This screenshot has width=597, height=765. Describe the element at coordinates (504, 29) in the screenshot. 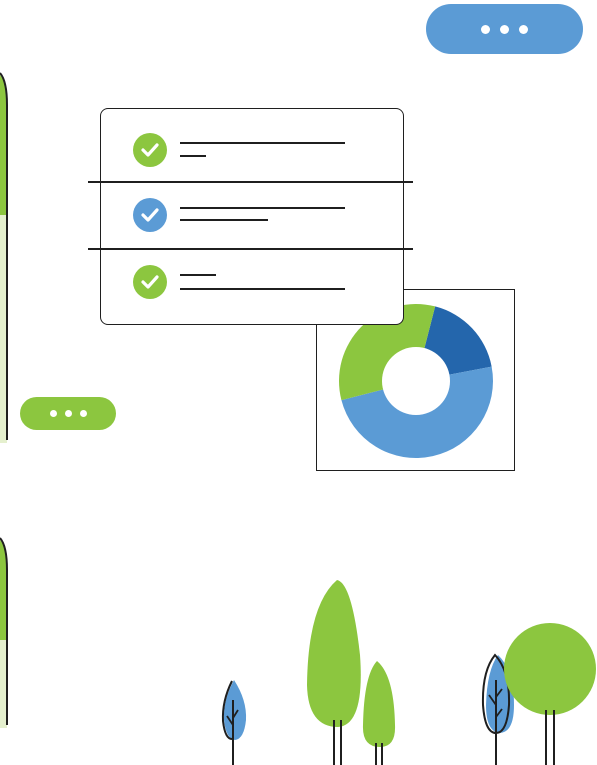

I see `typing-bubble-top` at that location.